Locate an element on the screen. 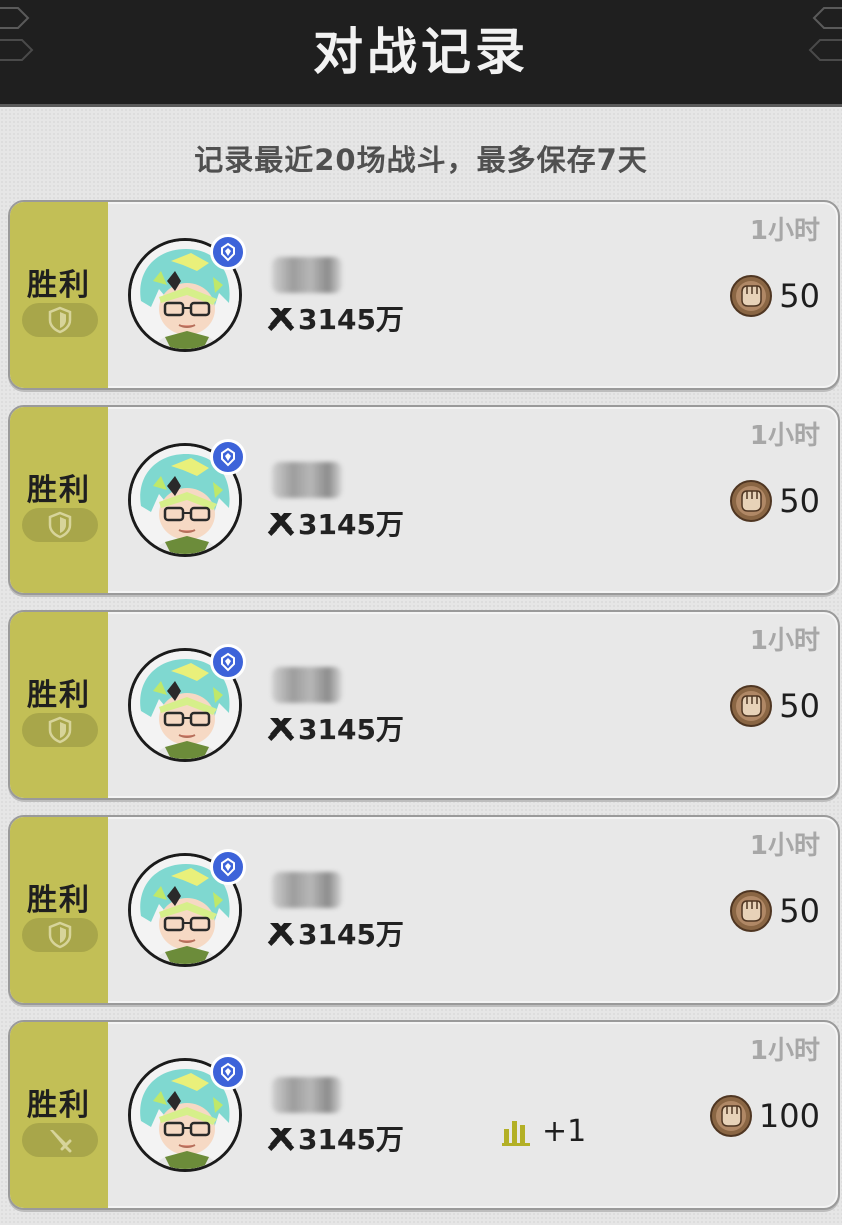 The width and height of the screenshot is (842, 1225). rank-change: +1 is located at coordinates (544, 1131).